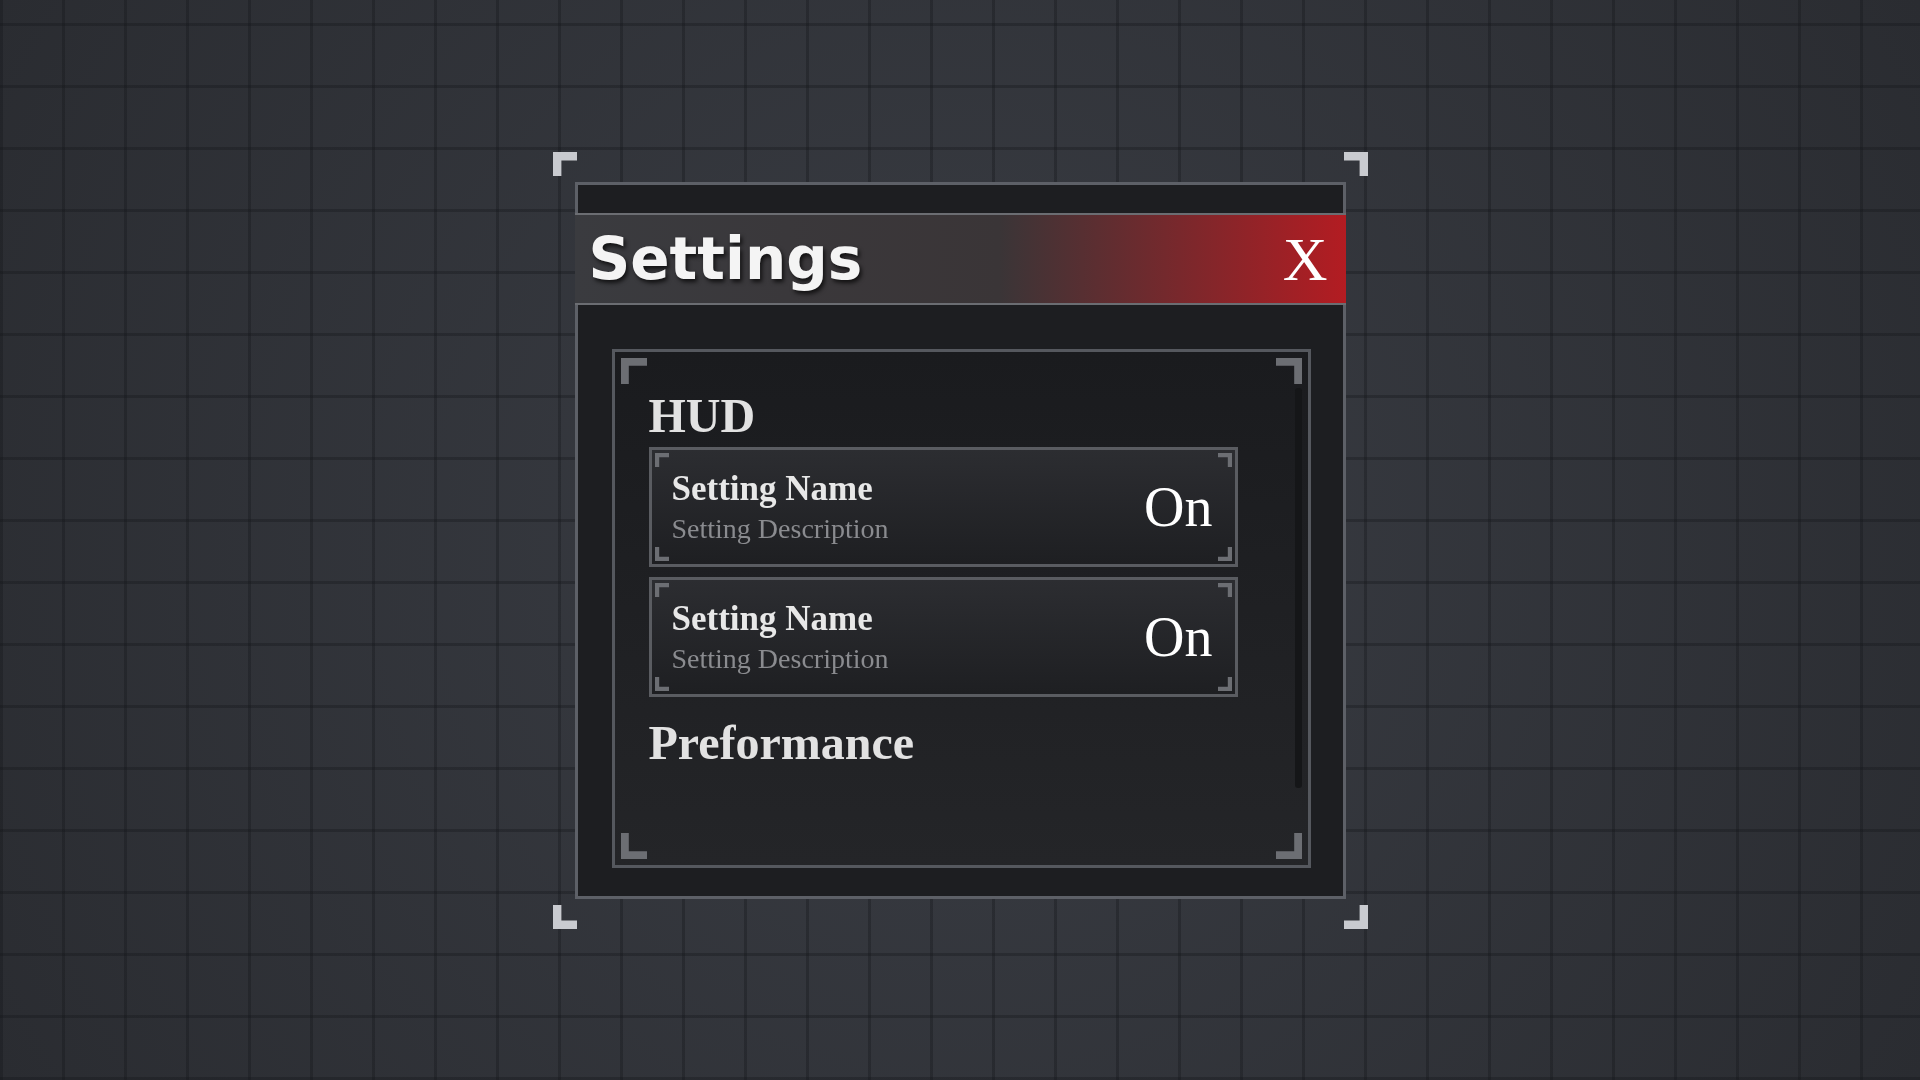 The width and height of the screenshot is (1920, 1080). I want to click on close-button: X, so click(1305, 258).